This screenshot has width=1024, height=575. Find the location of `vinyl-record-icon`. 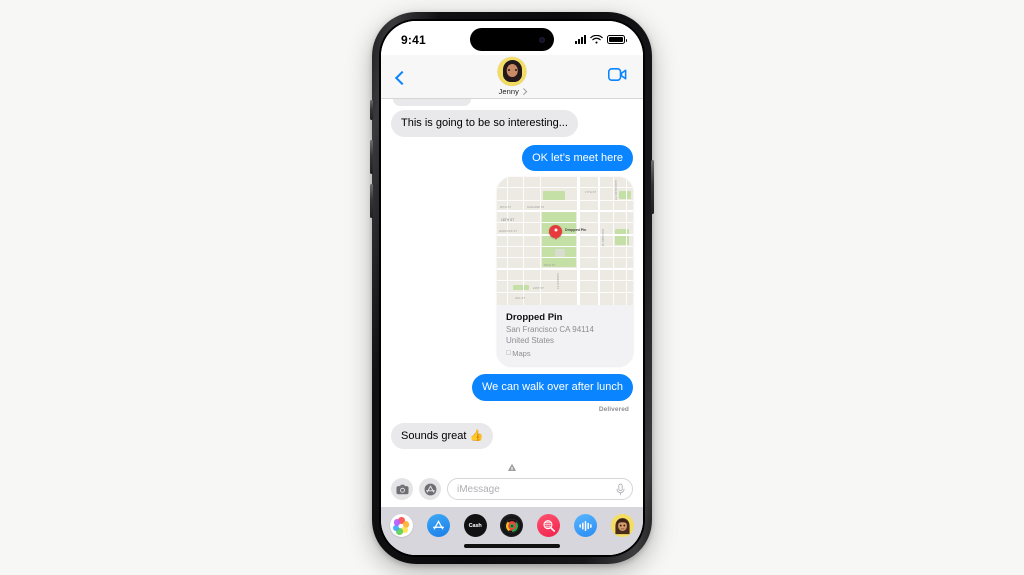

vinyl-record-icon is located at coordinates (512, 525).